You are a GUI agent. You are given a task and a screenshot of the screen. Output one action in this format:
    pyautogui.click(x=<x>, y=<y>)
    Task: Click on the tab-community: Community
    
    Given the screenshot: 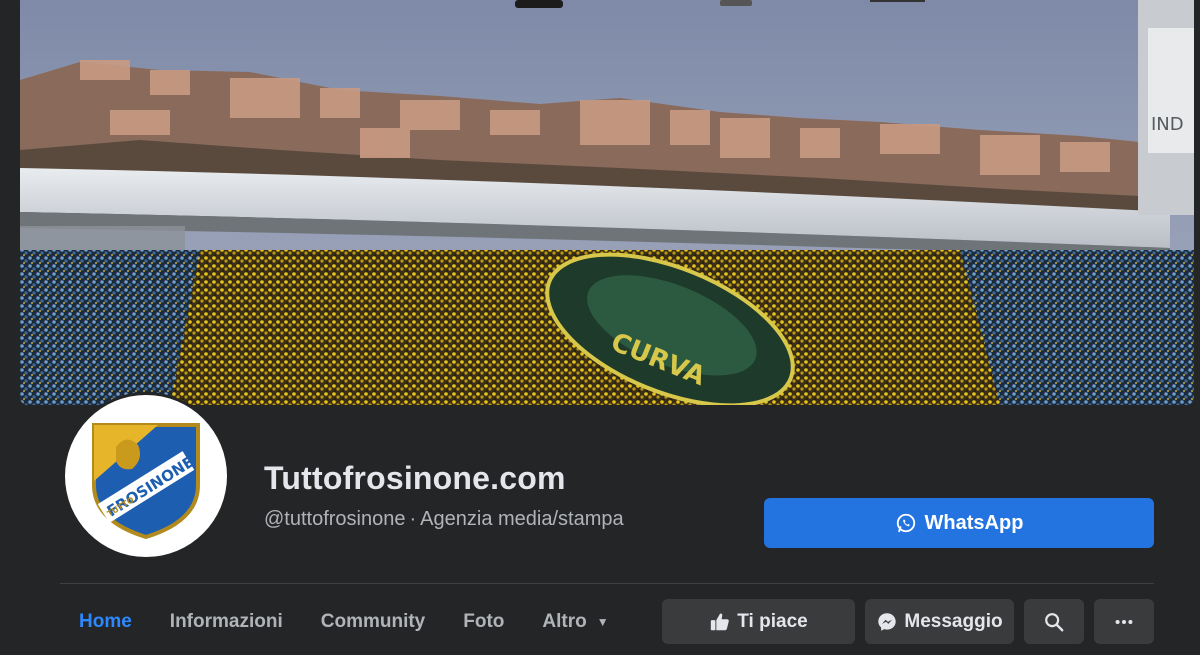 What is the action you would take?
    pyautogui.click(x=373, y=622)
    